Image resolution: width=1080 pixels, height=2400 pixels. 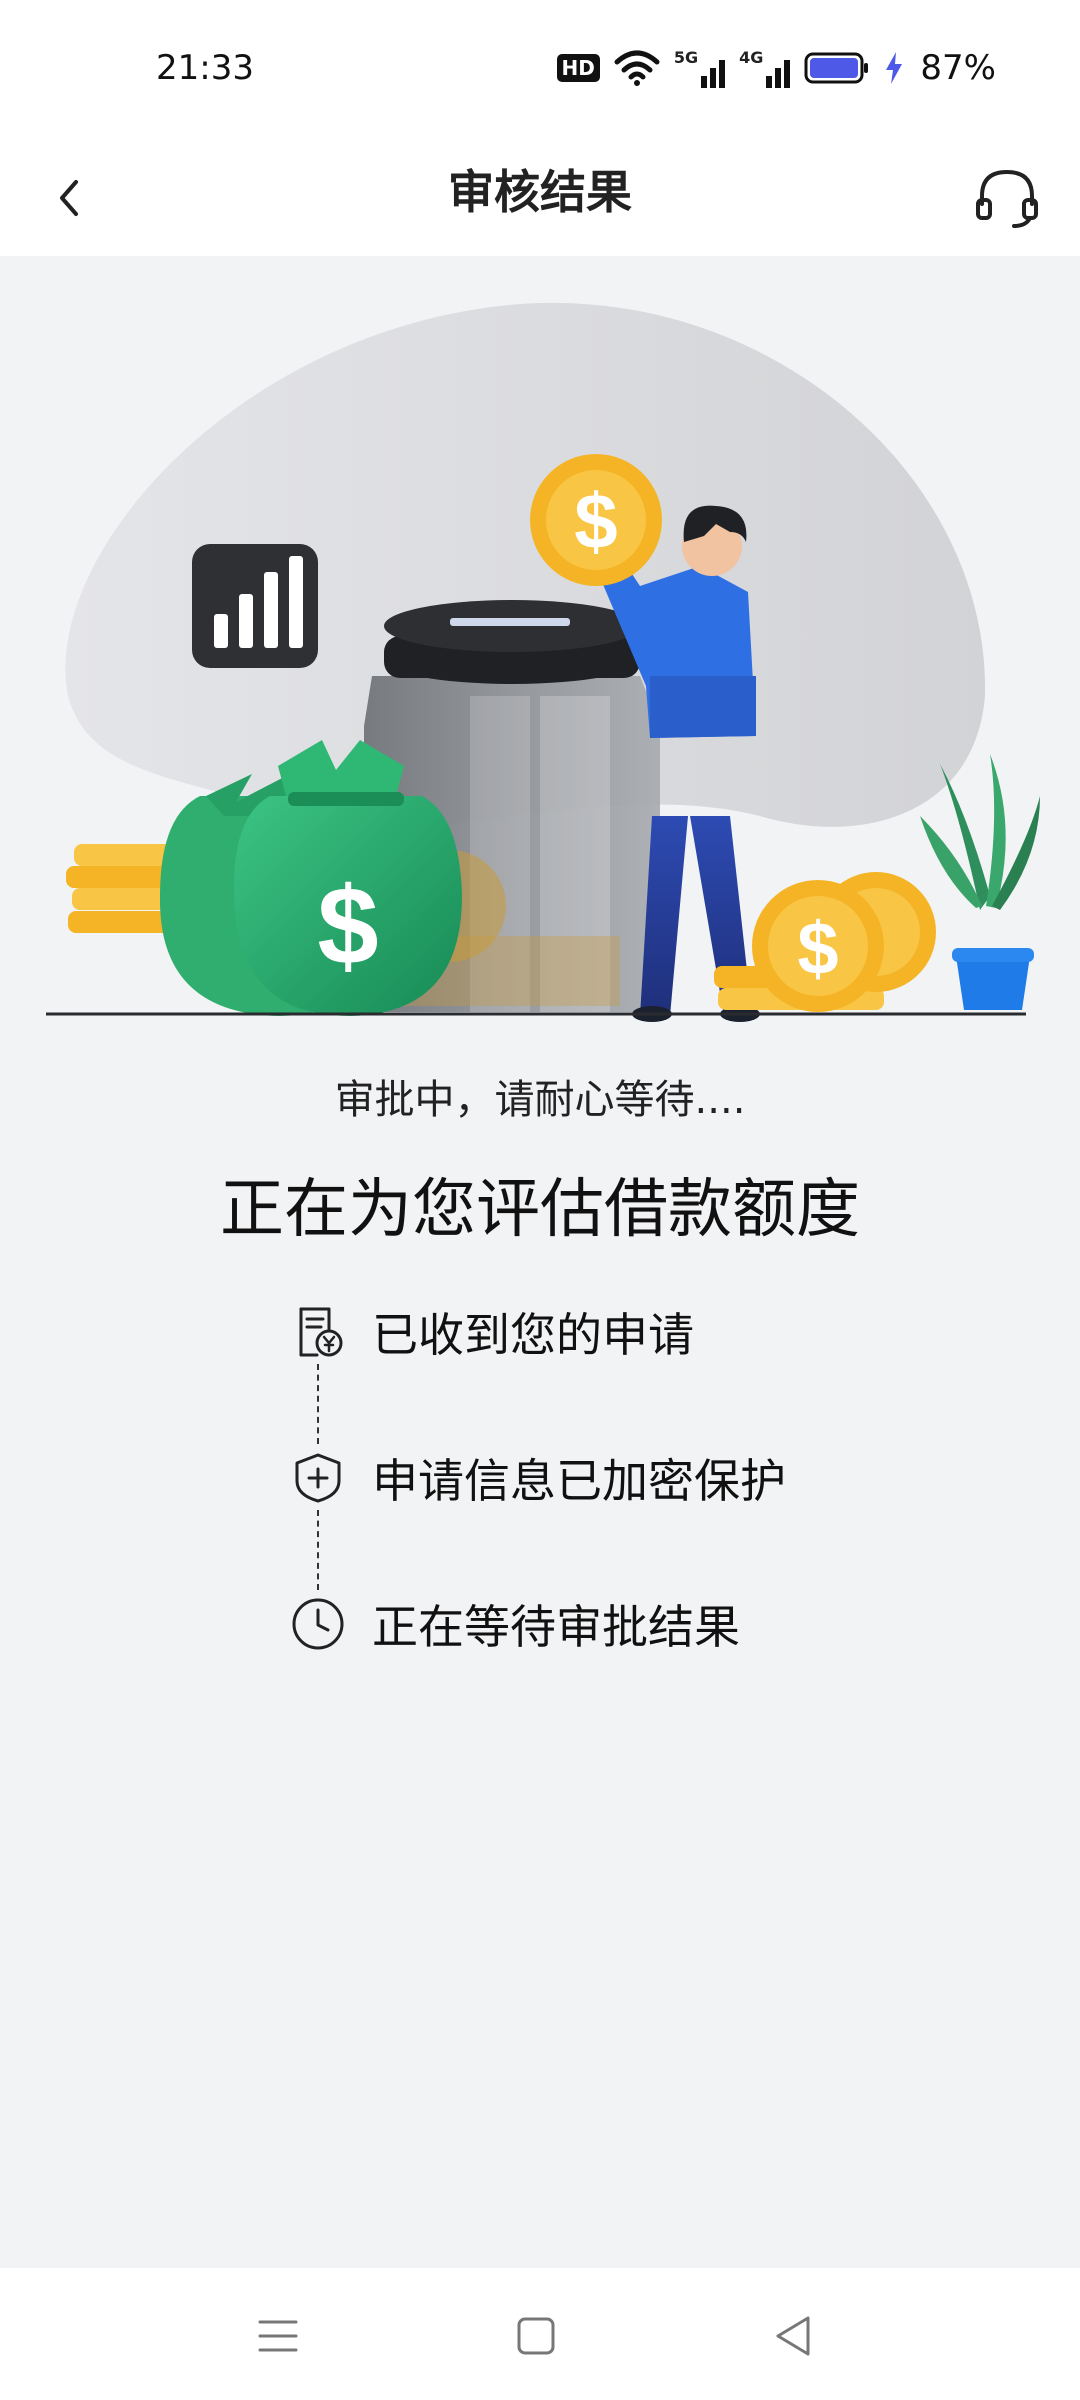 What do you see at coordinates (1007, 197) in the screenshot?
I see `headset-icon` at bounding box center [1007, 197].